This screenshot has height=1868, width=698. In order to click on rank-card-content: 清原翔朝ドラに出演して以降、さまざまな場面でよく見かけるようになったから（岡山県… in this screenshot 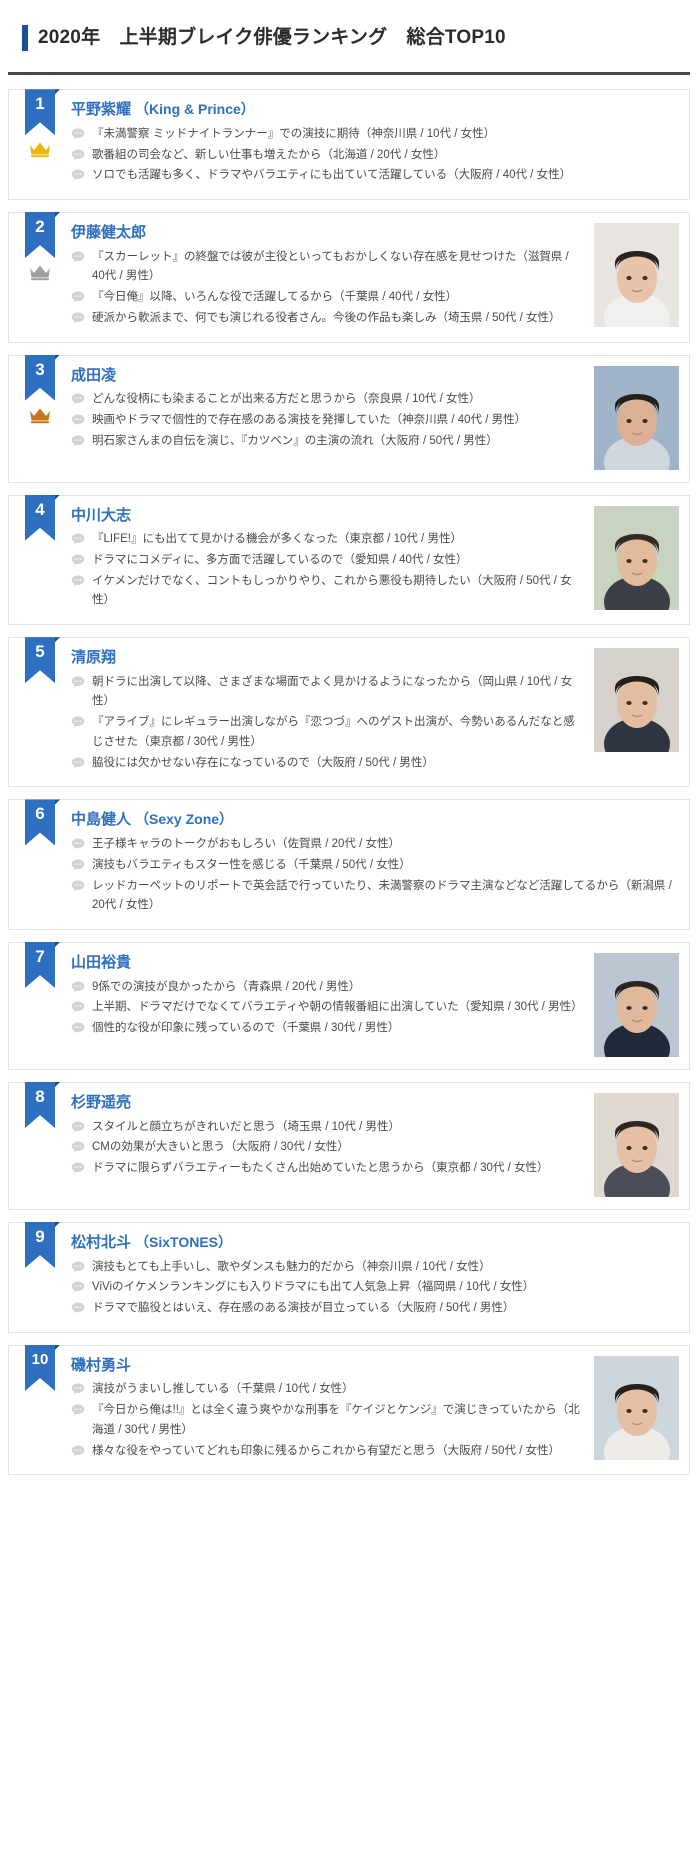, I will do `click(329, 711)`.